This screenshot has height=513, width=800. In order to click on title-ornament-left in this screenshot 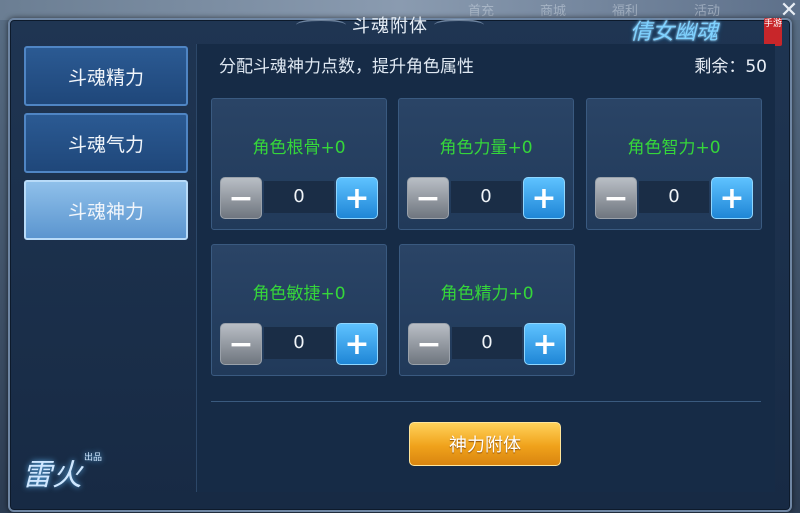, I will do `click(321, 25)`.